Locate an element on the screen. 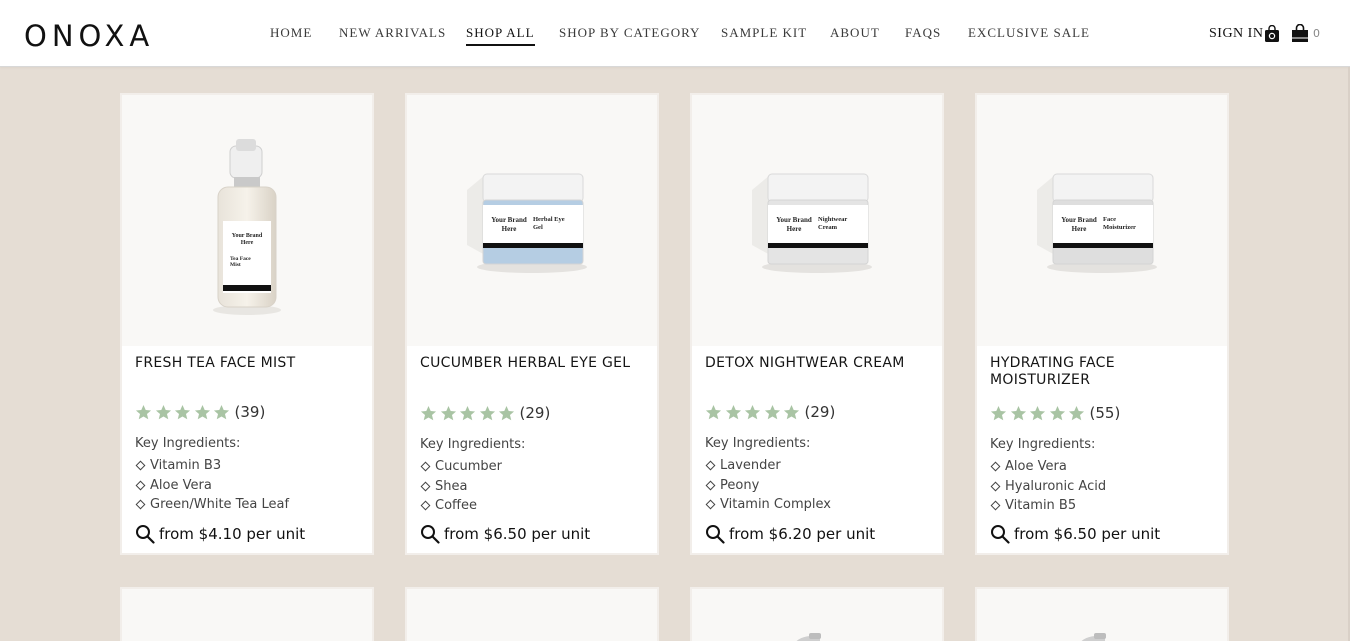 The height and width of the screenshot is (641, 1350). ingredient-label: Coffee is located at coordinates (456, 505).